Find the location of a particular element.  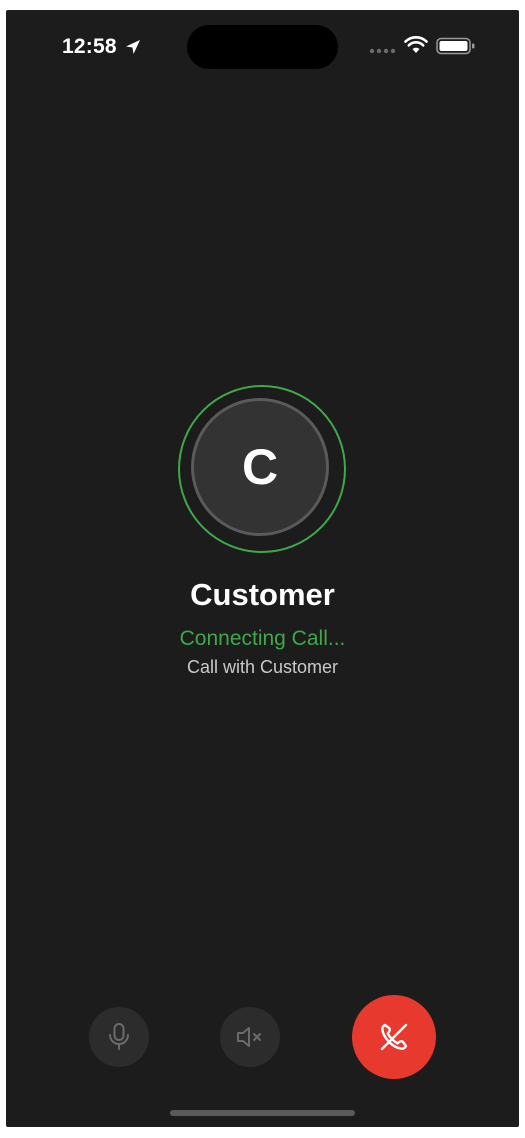

wifi-icon is located at coordinates (416, 44).